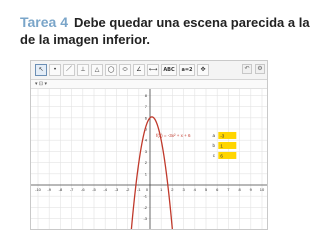  Describe the element at coordinates (206, 189) in the screenshot. I see `x-tick-label: 5` at that location.